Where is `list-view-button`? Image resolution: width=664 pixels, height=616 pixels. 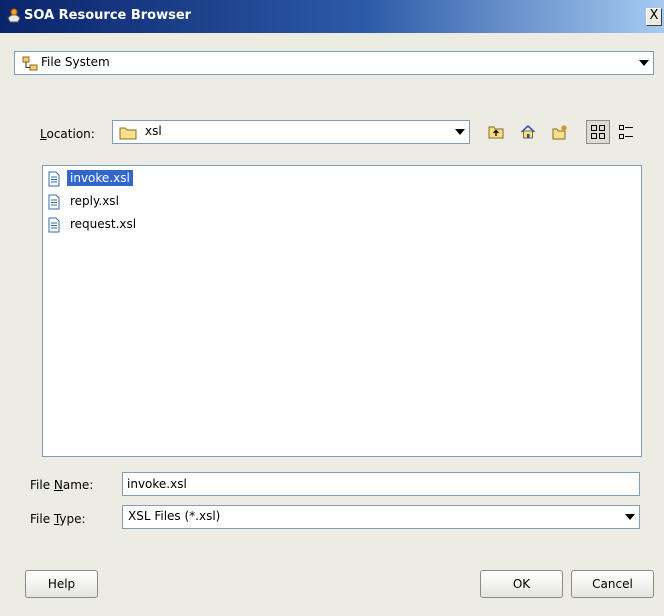 list-view-button is located at coordinates (626, 132).